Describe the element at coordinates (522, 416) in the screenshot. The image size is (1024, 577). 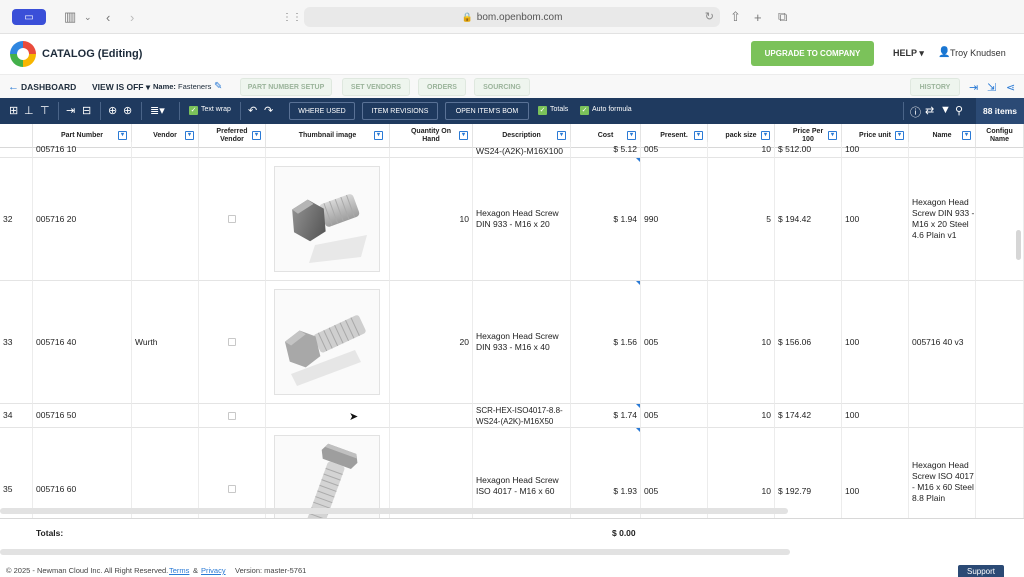
I see `description-cell: SCR-HEX-ISO4017-8.8-WS24-(A2K)-M16X50` at that location.